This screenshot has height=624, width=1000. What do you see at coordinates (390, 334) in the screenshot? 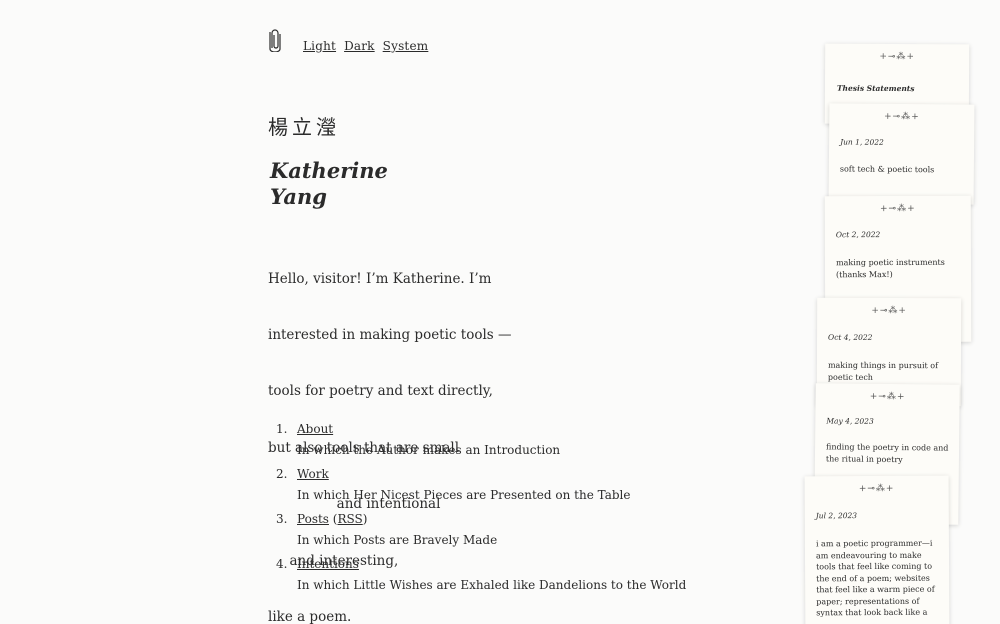
I see `intro-line: interested in making poetic tools —` at bounding box center [390, 334].